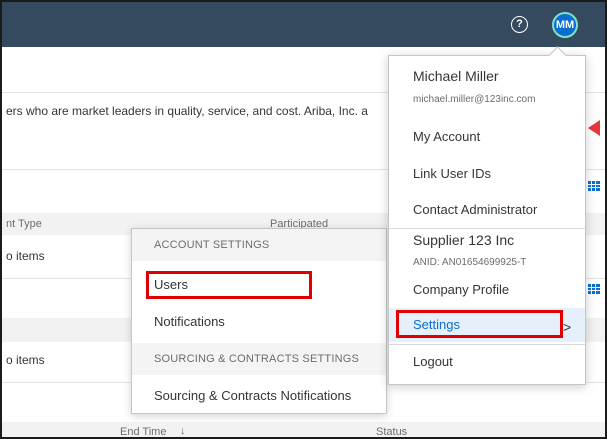 The image size is (607, 439). I want to click on notifications-menu-item: Notifications, so click(259, 322).